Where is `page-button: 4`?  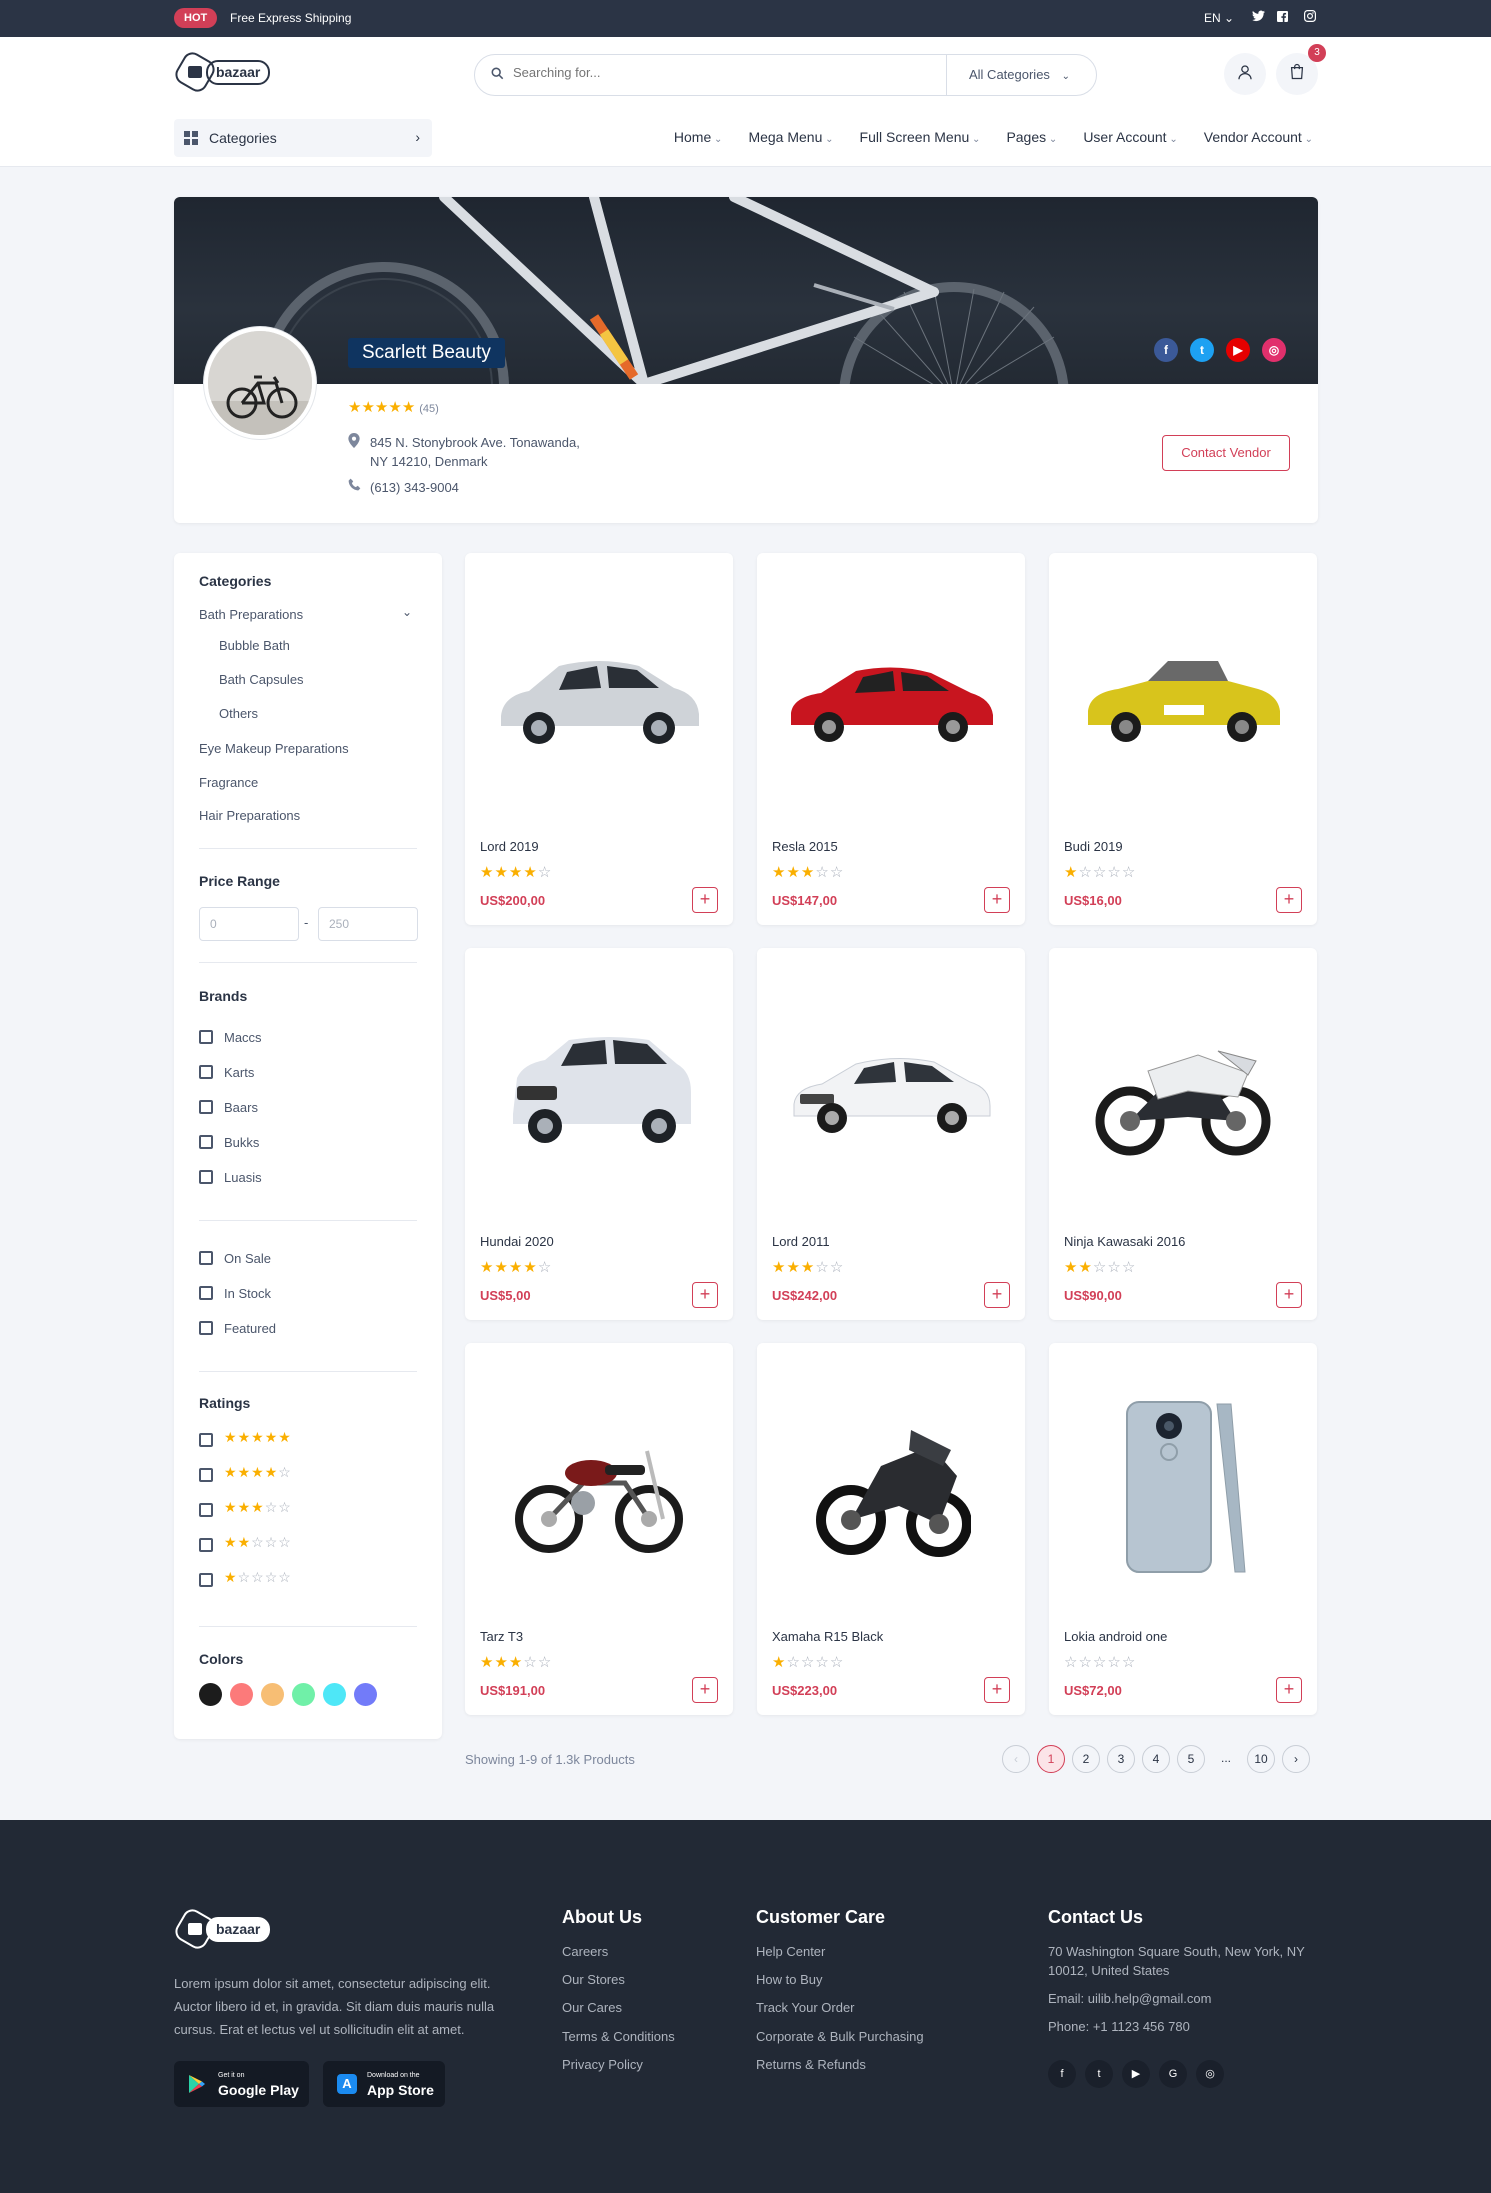
page-button: 4 is located at coordinates (1156, 1759).